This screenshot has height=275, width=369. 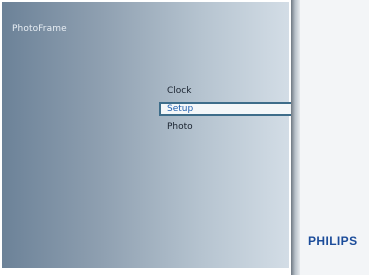 What do you see at coordinates (228, 127) in the screenshot?
I see `menu-item-photo: Photo` at bounding box center [228, 127].